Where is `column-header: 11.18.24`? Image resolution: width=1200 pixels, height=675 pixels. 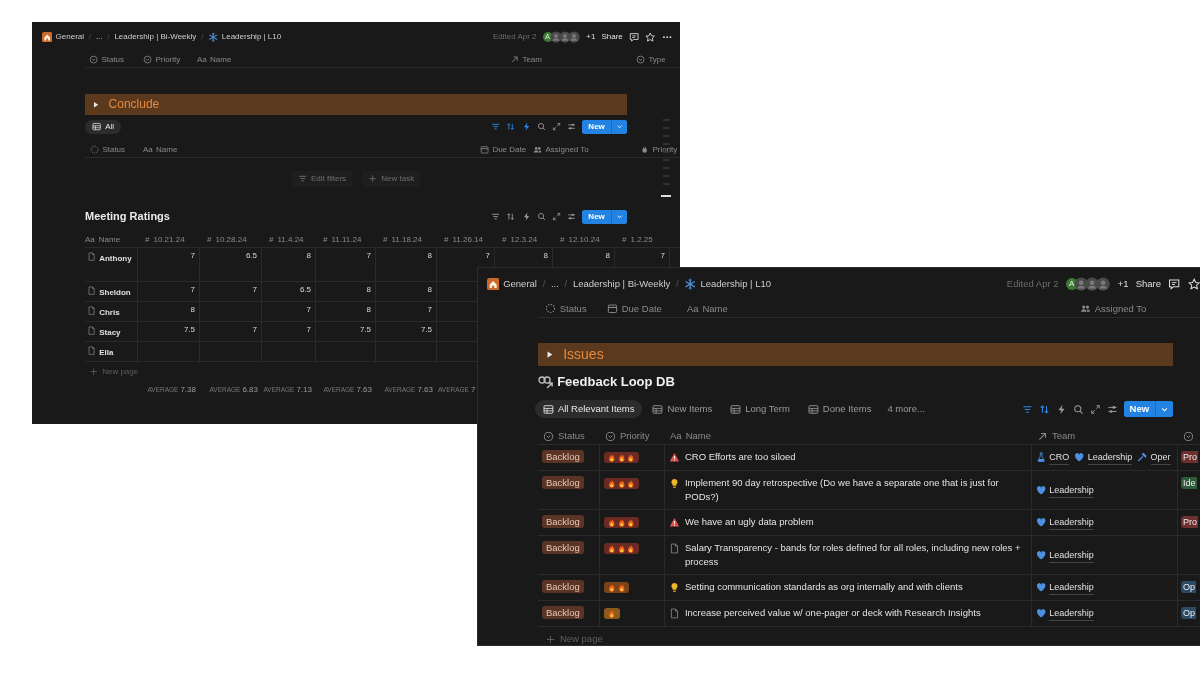
column-header: 11.18.24 is located at coordinates (406, 239).